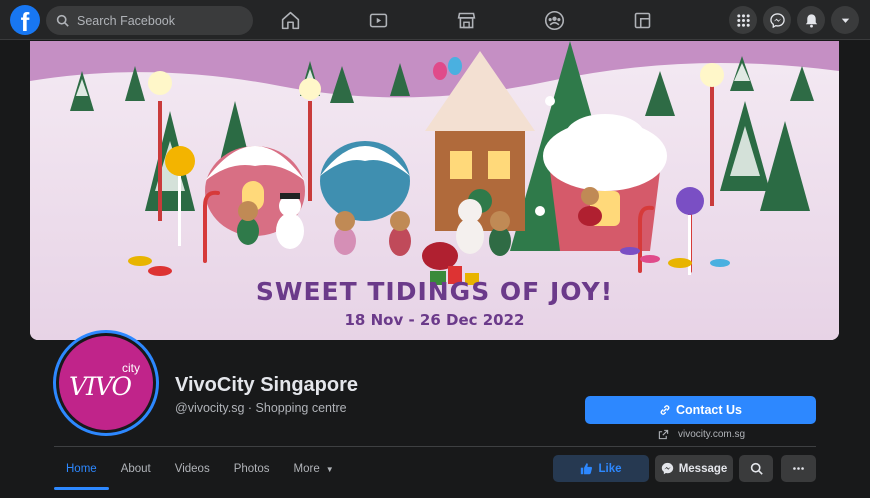  I want to click on search-input: Search Facebook, so click(149, 20).